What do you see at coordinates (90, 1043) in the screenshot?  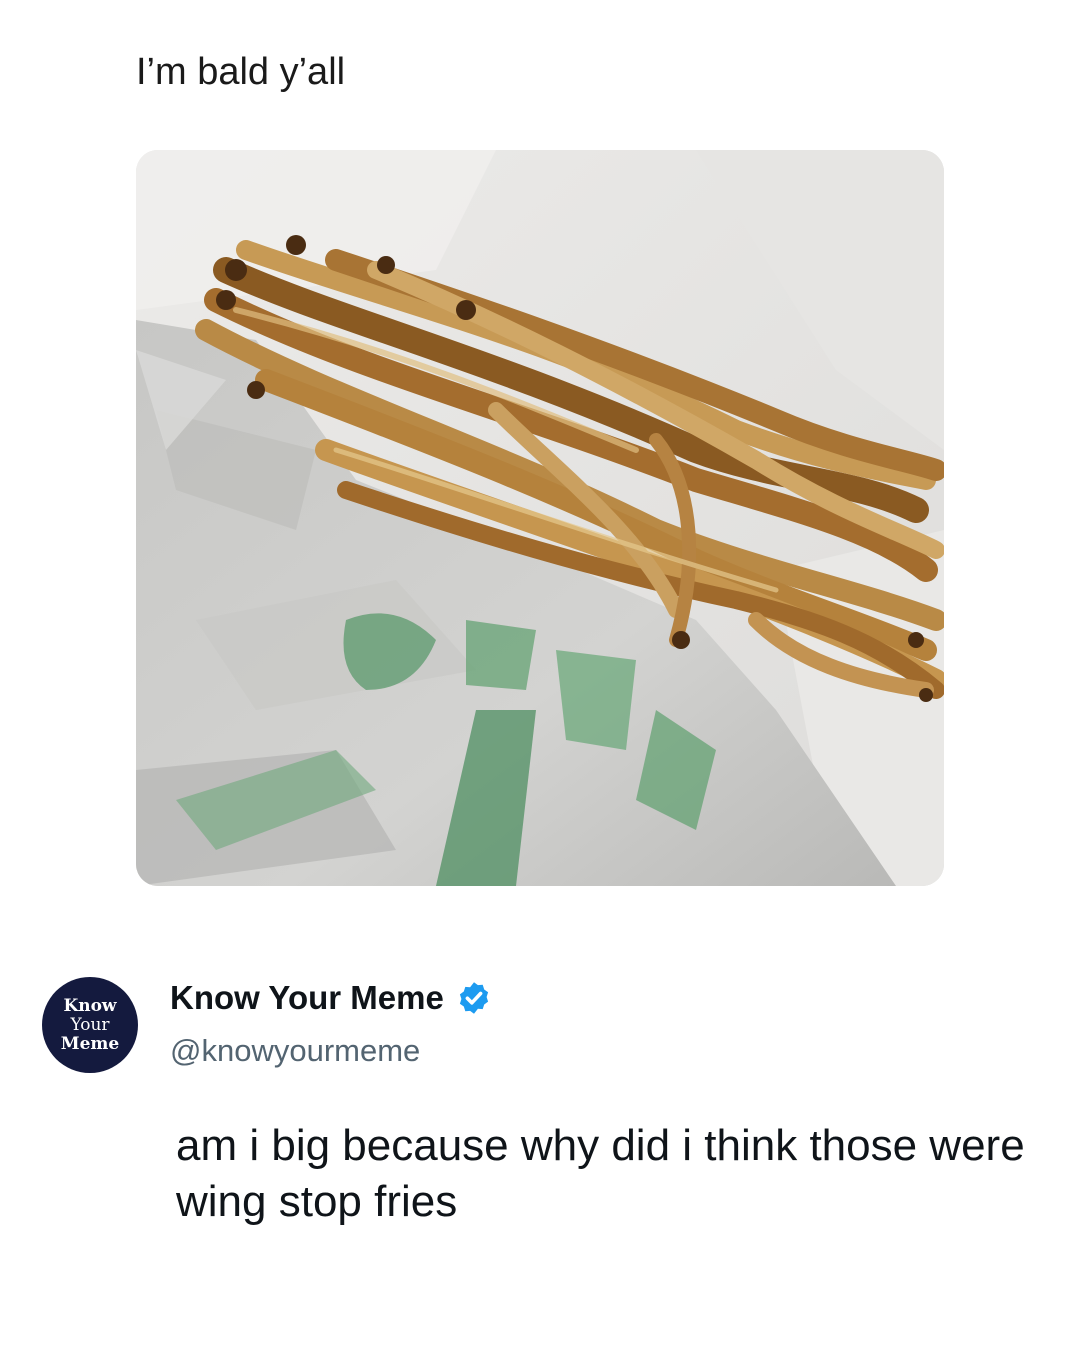 I see `avatar-line-meme: Meme` at bounding box center [90, 1043].